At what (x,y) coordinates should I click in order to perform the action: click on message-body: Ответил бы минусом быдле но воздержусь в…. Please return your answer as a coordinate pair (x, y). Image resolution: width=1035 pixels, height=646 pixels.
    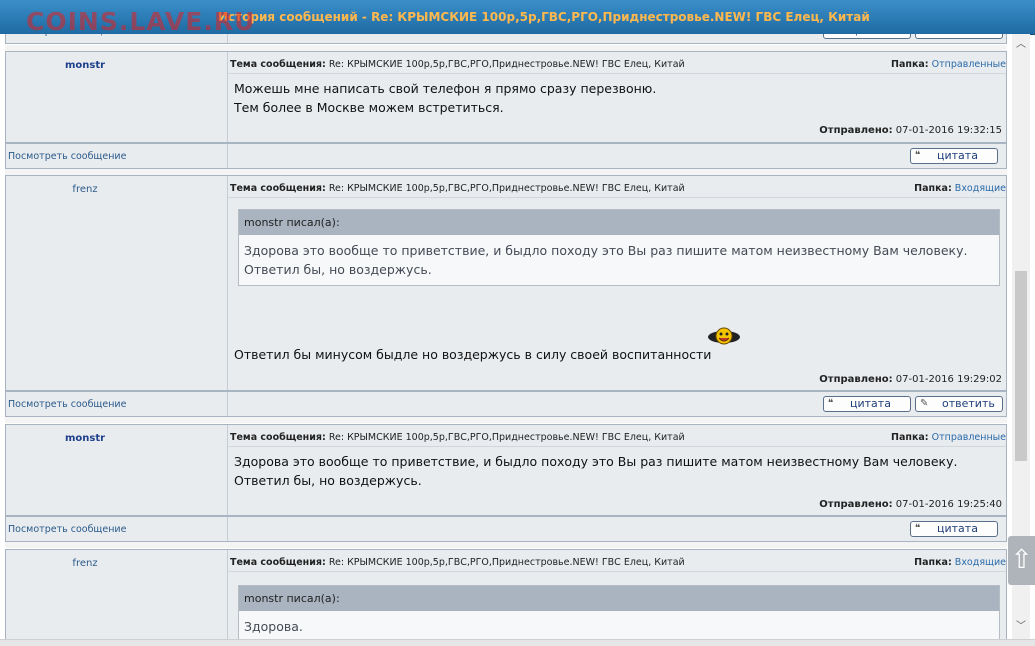
    Looking at the image, I should click on (473, 354).